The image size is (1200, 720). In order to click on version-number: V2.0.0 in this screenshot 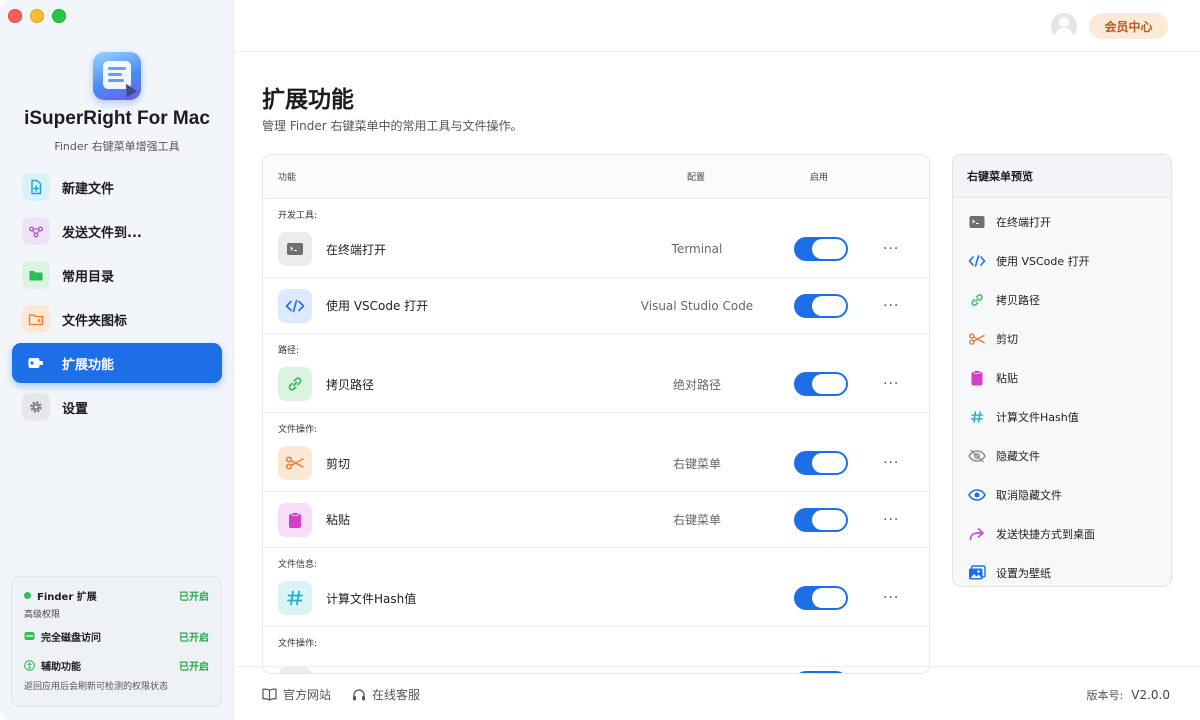, I will do `click(1150, 695)`.